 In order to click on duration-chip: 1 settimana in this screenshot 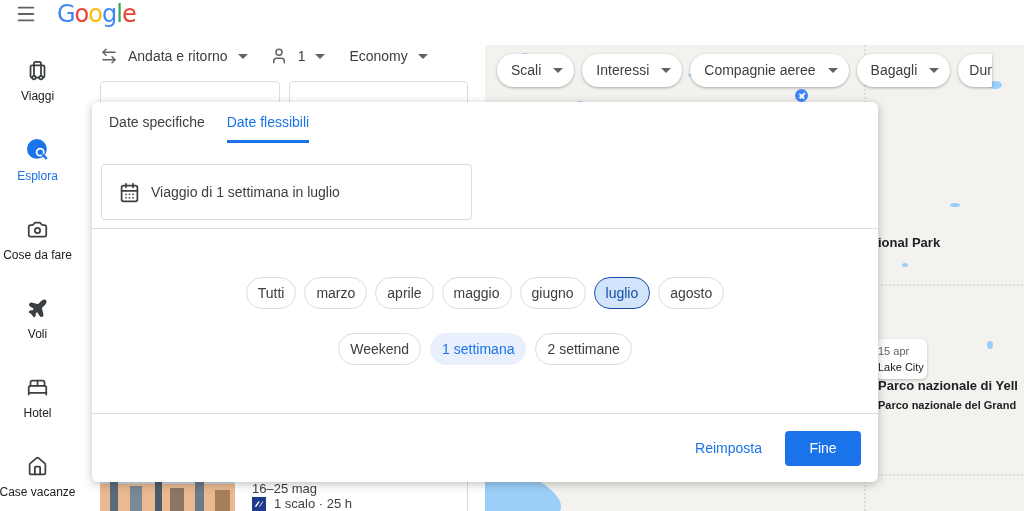, I will do `click(478, 349)`.